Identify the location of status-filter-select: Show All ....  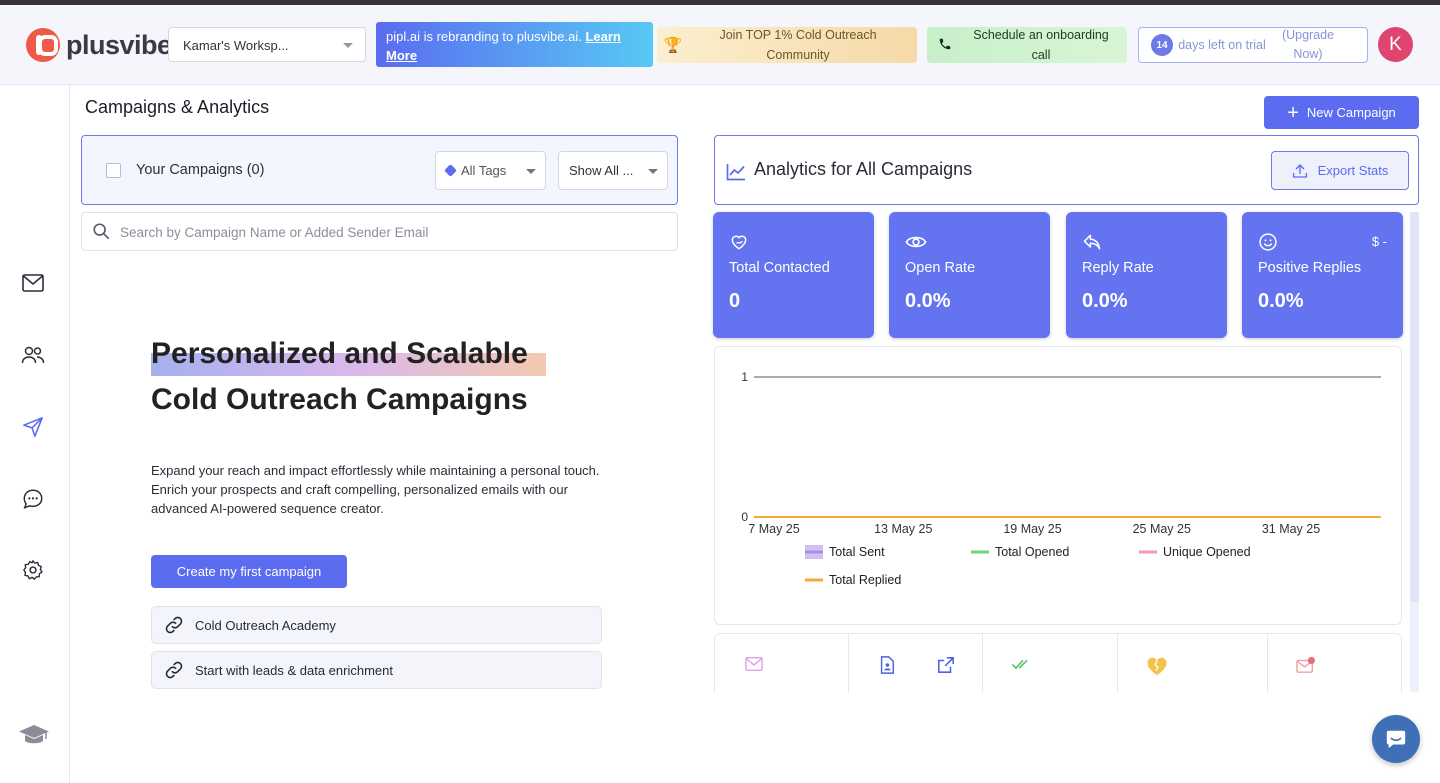
(613, 170).